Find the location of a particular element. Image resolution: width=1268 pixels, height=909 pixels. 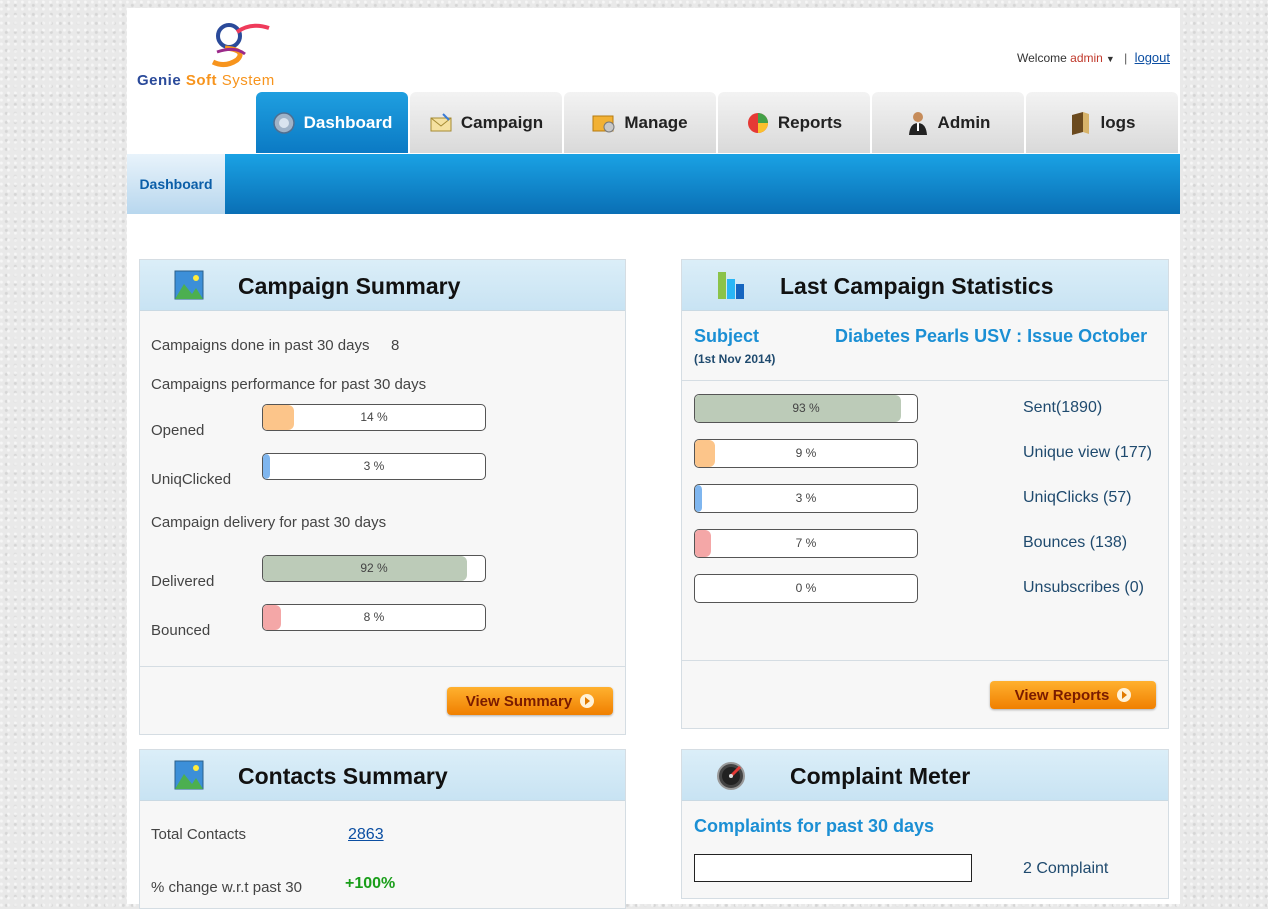

folder-icon is located at coordinates (603, 123).